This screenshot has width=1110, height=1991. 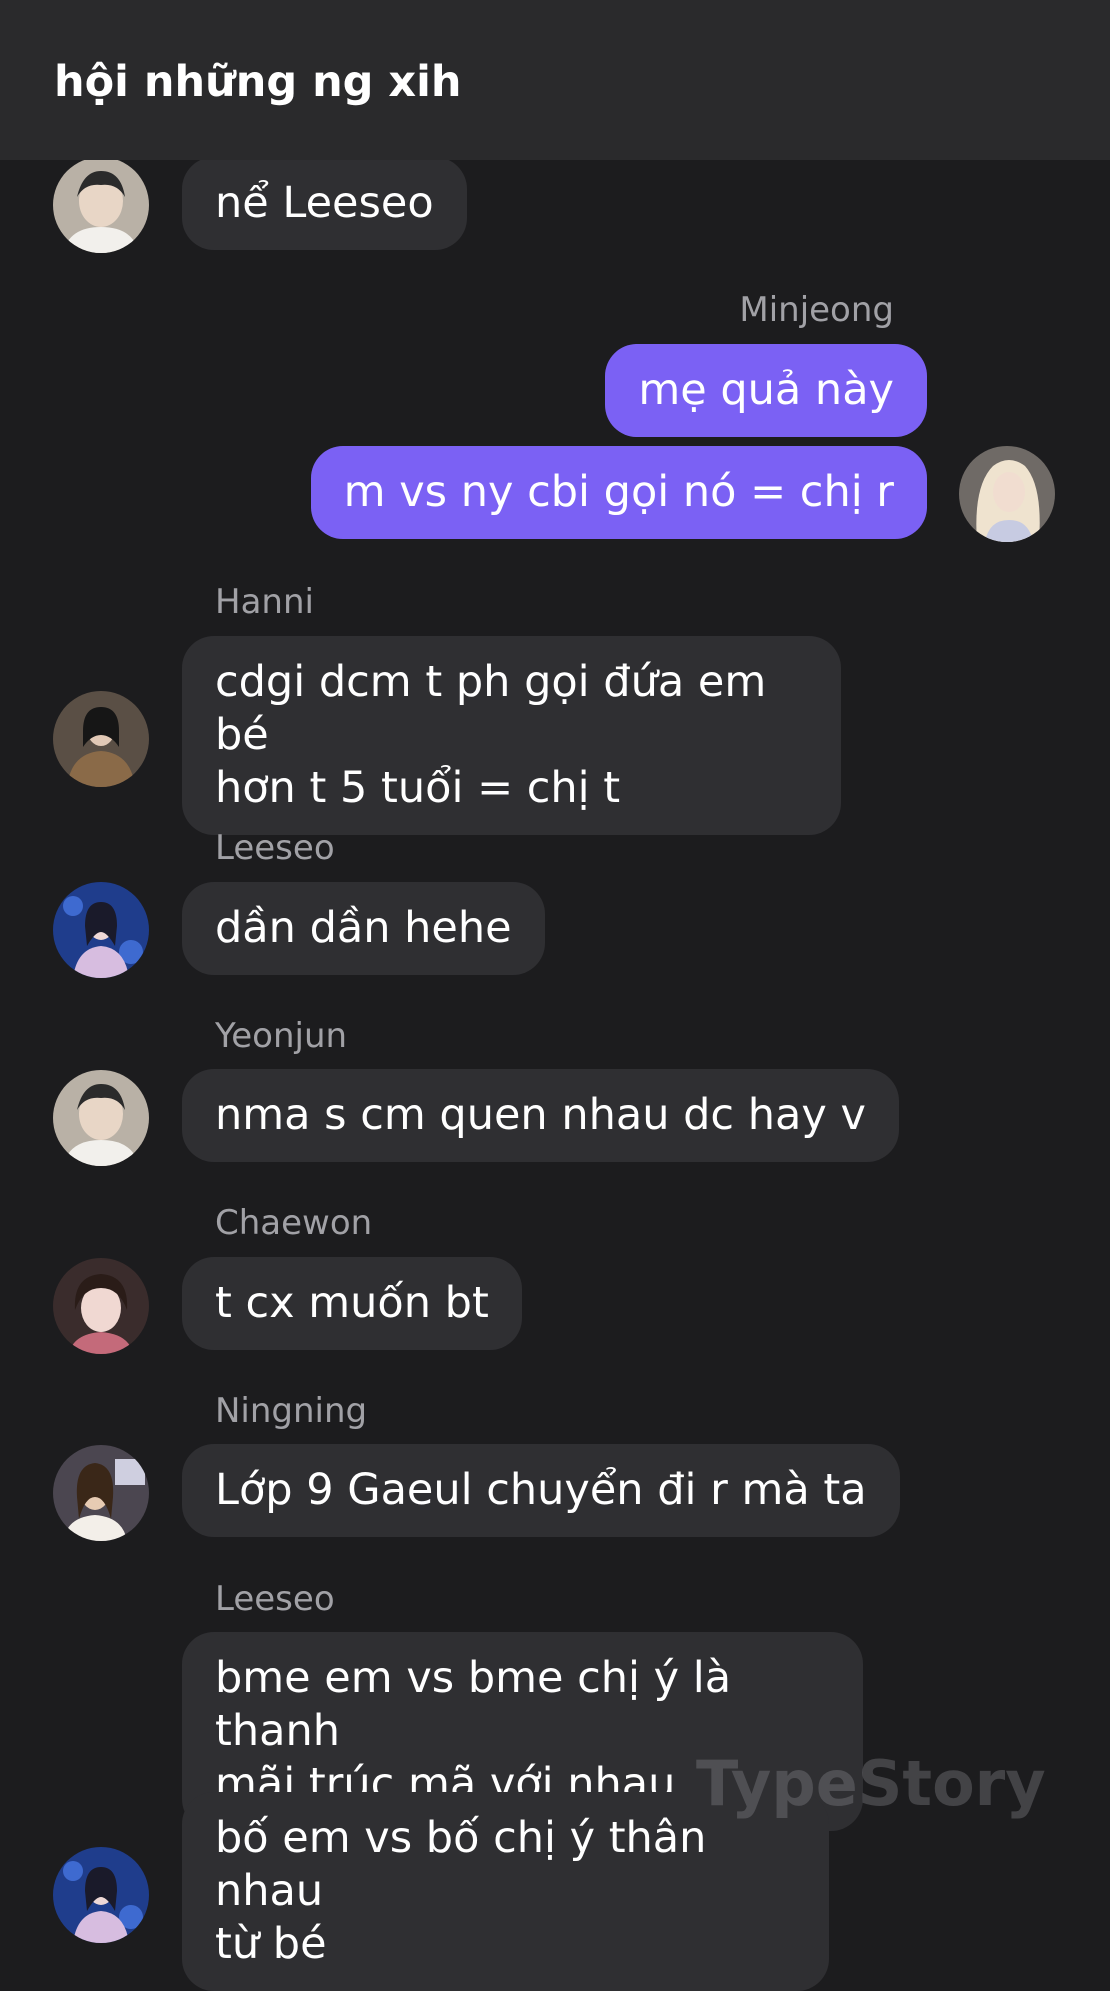 I want to click on sender-name: Ningning, so click(x=291, y=1411).